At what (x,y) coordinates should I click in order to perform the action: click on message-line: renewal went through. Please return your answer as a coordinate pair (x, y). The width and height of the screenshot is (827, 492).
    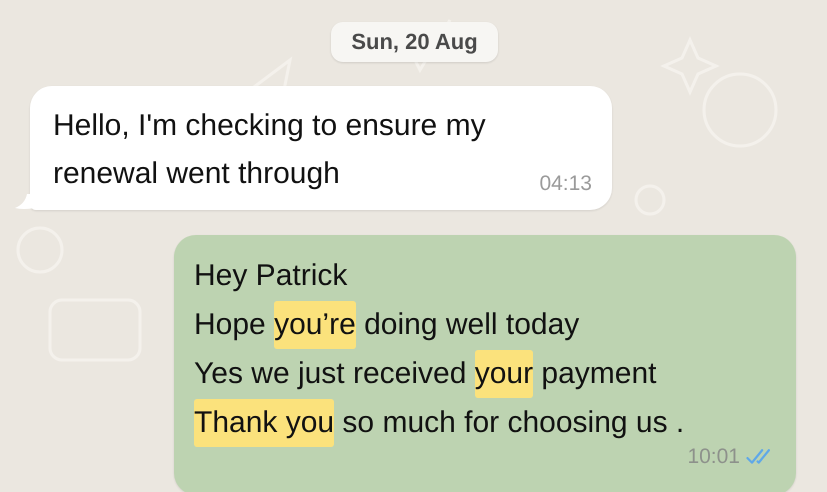
    Looking at the image, I should click on (196, 174).